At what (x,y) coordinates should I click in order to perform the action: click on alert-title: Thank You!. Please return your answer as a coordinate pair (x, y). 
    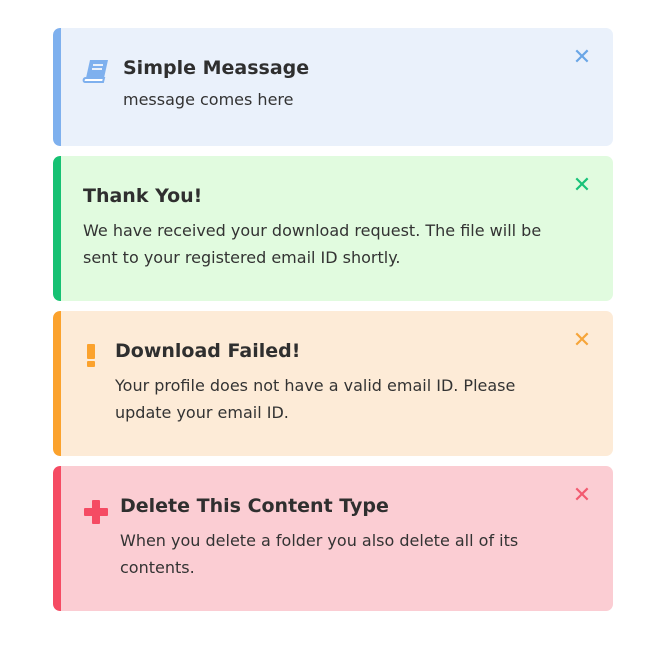
    Looking at the image, I should click on (143, 196).